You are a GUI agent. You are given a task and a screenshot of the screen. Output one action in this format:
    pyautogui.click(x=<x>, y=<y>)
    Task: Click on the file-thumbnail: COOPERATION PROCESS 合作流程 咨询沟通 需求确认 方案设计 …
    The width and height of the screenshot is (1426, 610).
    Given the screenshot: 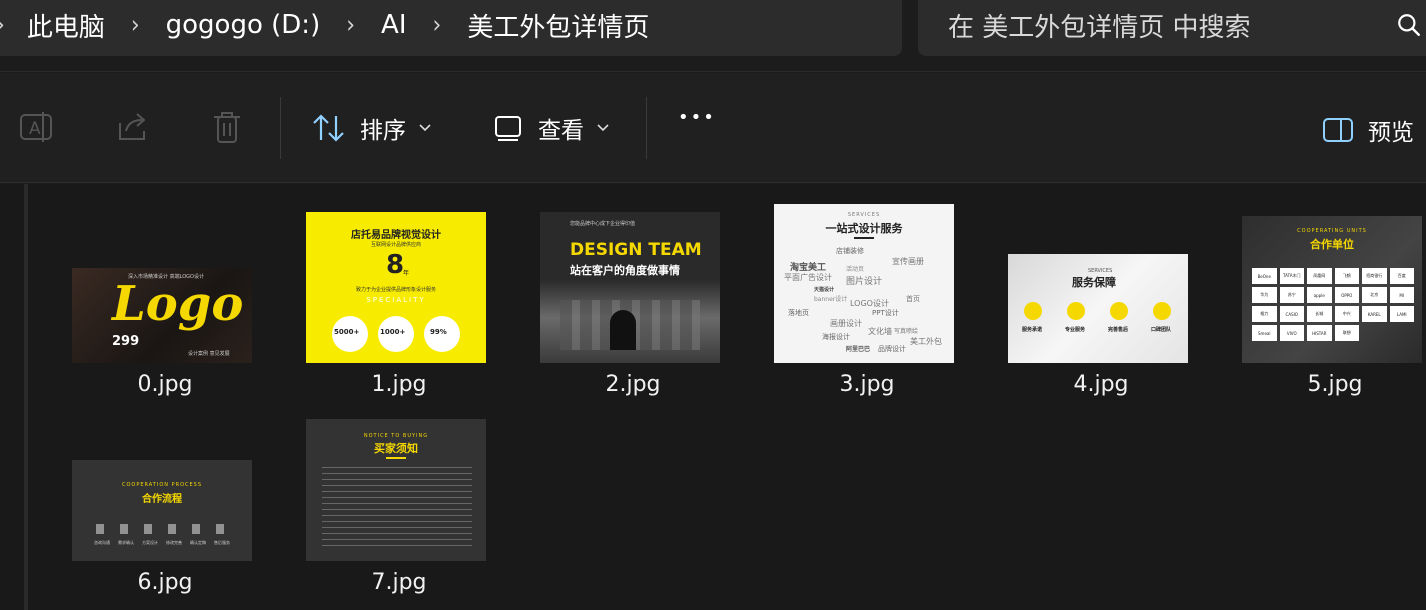 What is the action you would take?
    pyautogui.click(x=162, y=510)
    